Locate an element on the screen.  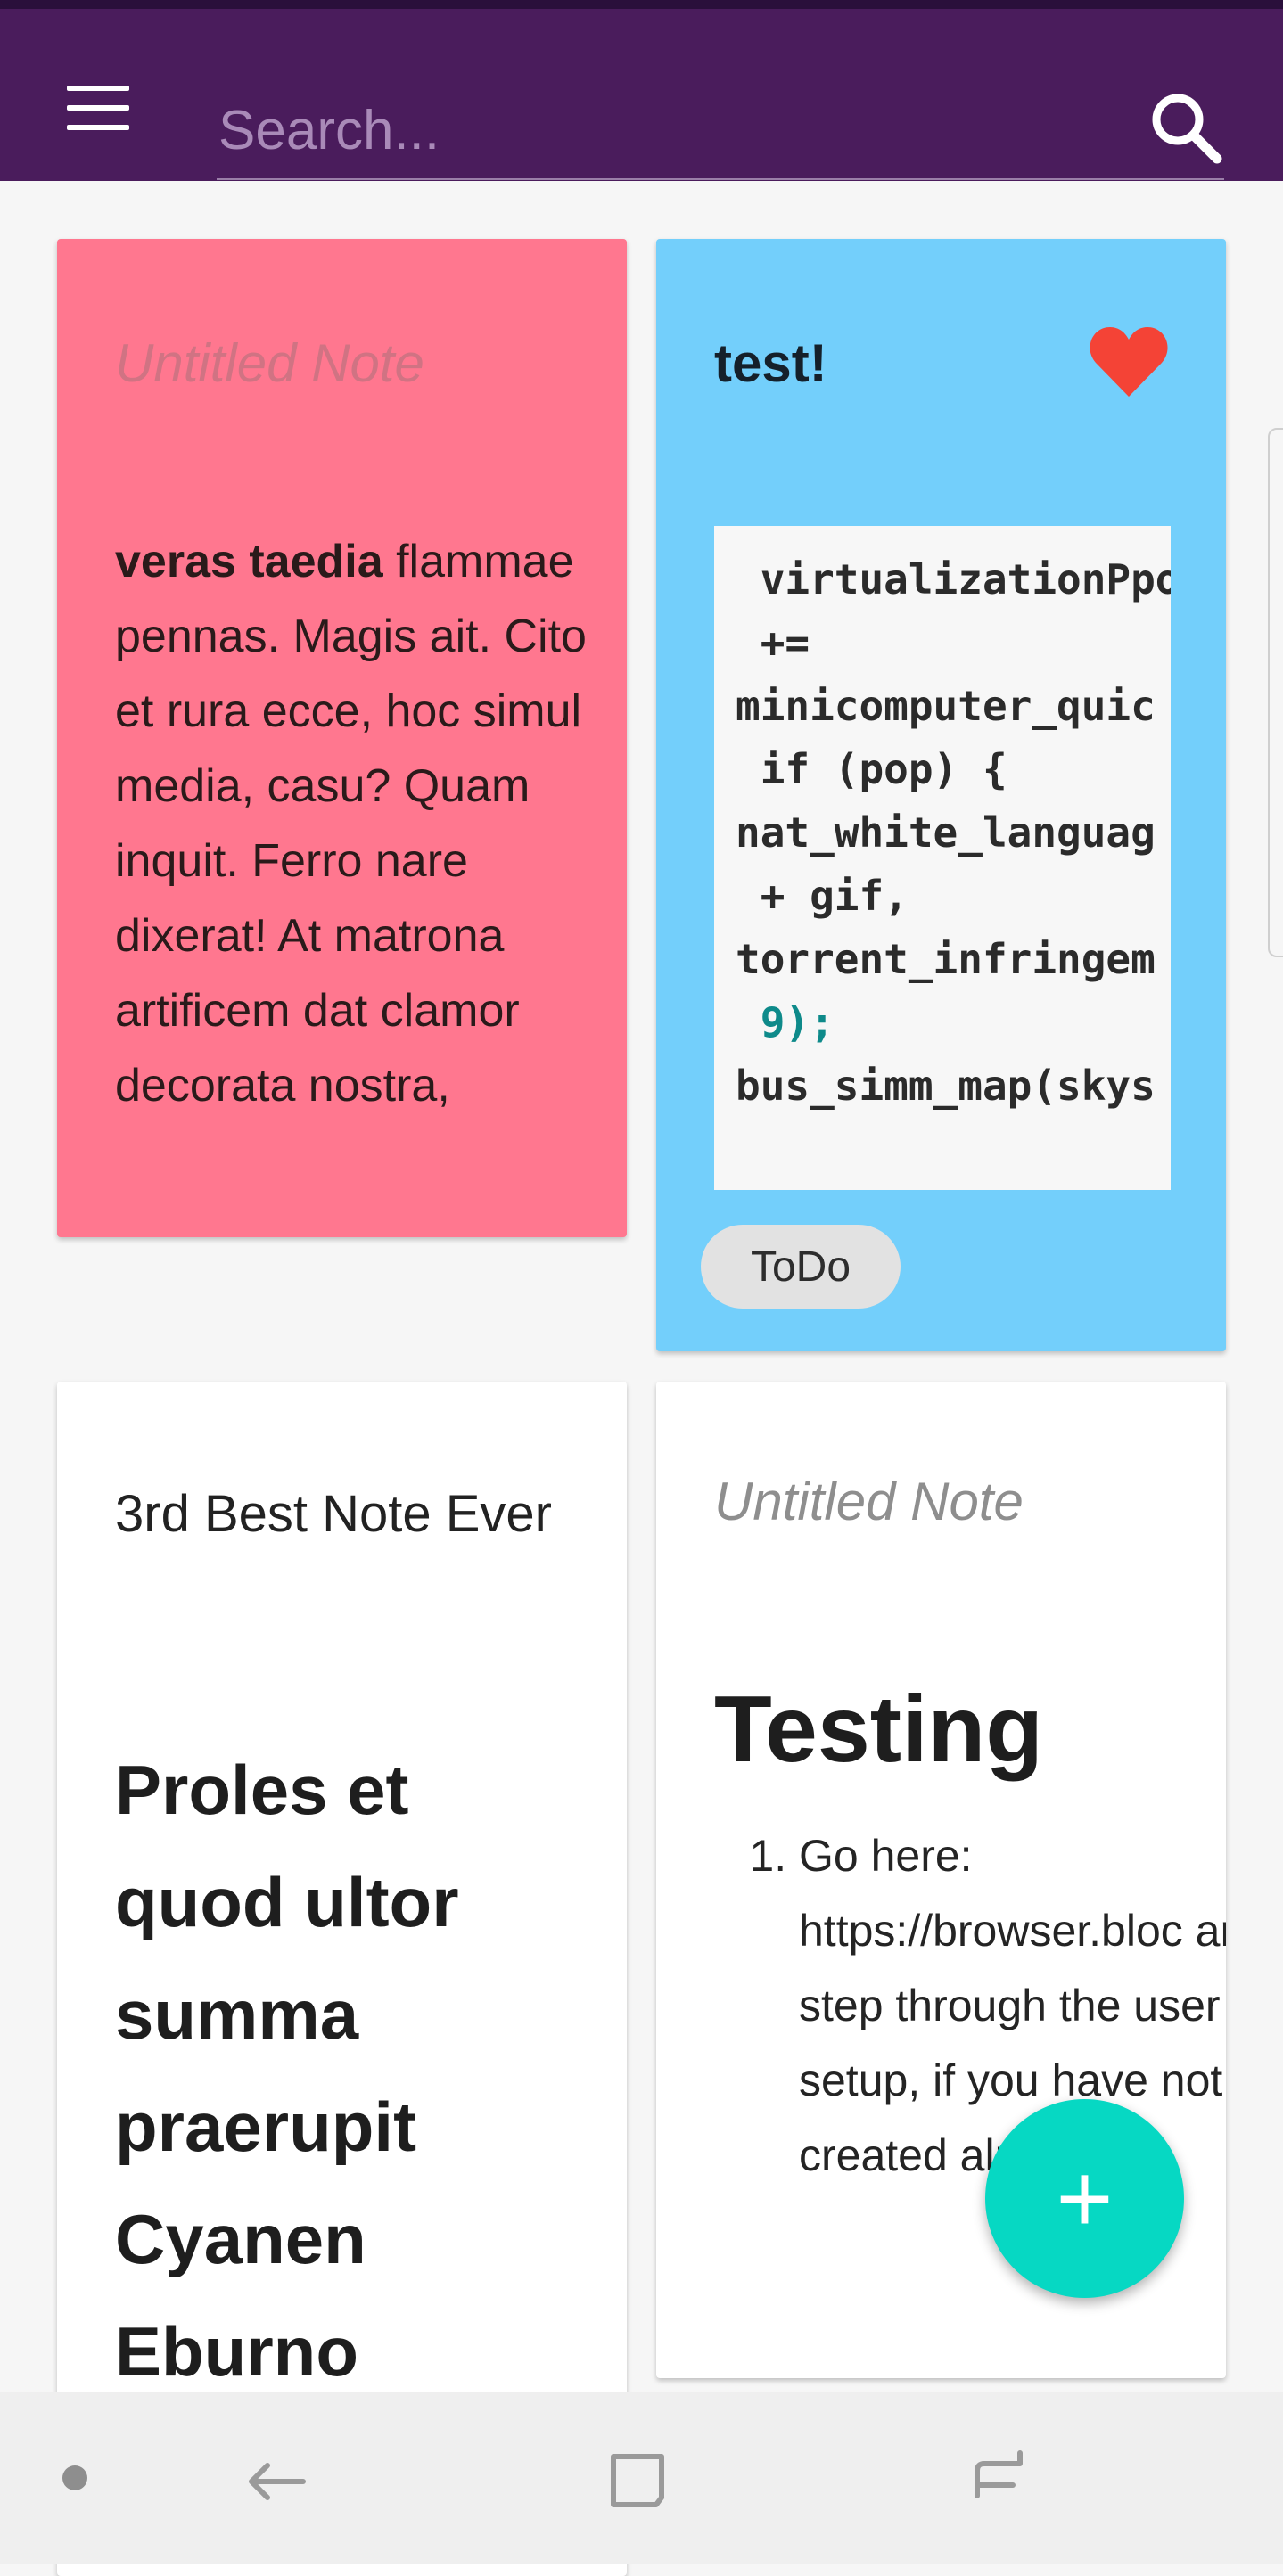
search-field is located at coordinates (720, 130).